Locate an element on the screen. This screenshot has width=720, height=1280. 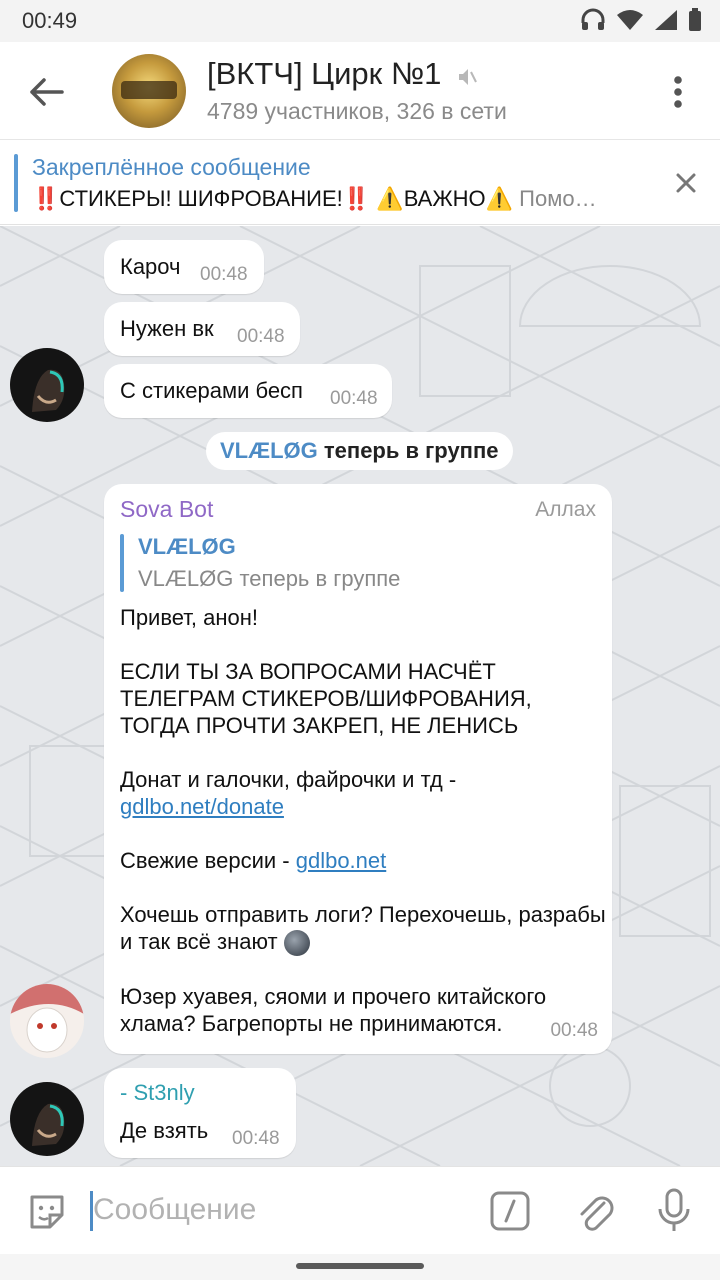
message-bubble: С стикерами бесп 00:48 is located at coordinates (248, 391).